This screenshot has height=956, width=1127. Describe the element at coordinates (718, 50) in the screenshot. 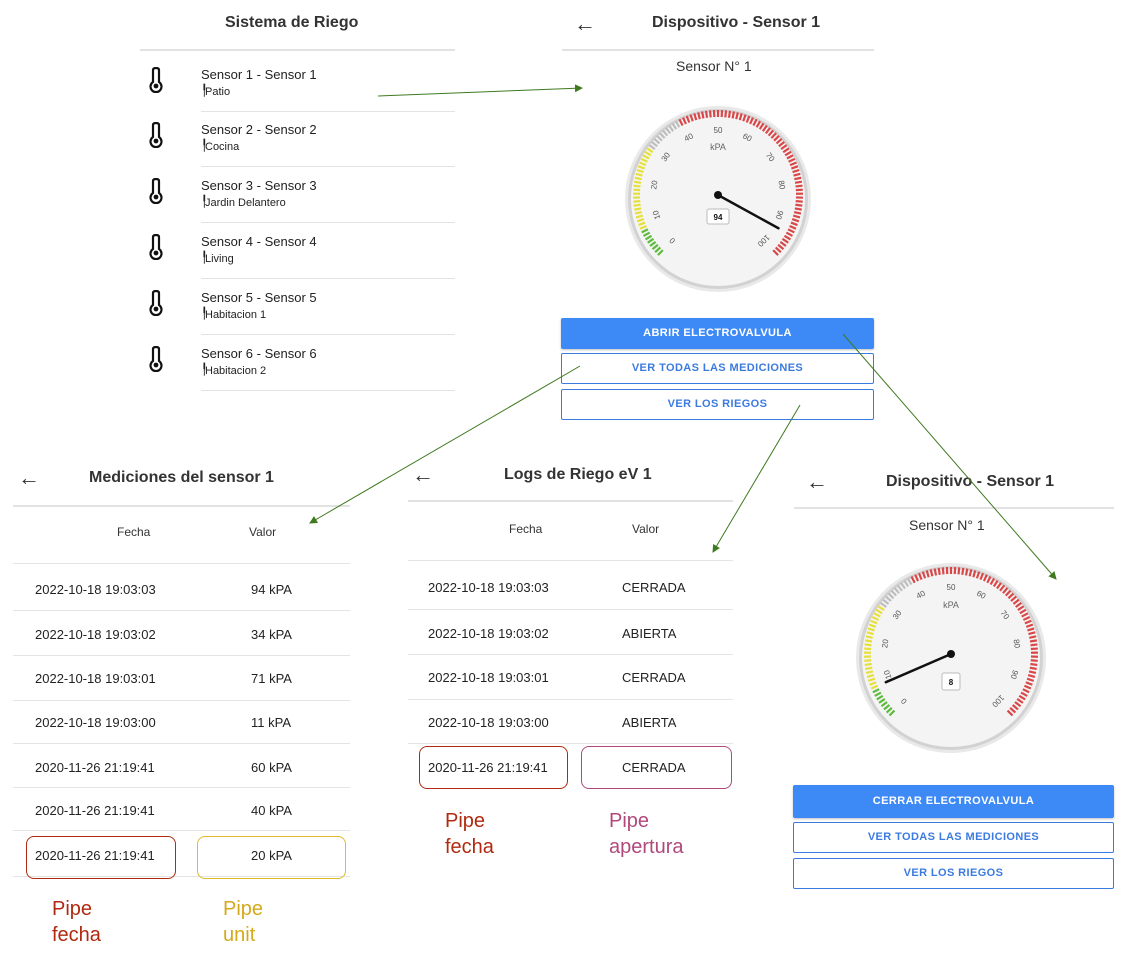

I see `device-header-divider` at that location.